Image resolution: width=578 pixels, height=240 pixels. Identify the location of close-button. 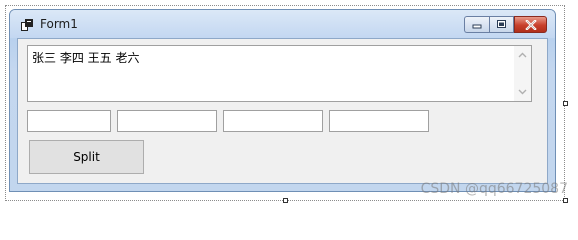
(530, 24).